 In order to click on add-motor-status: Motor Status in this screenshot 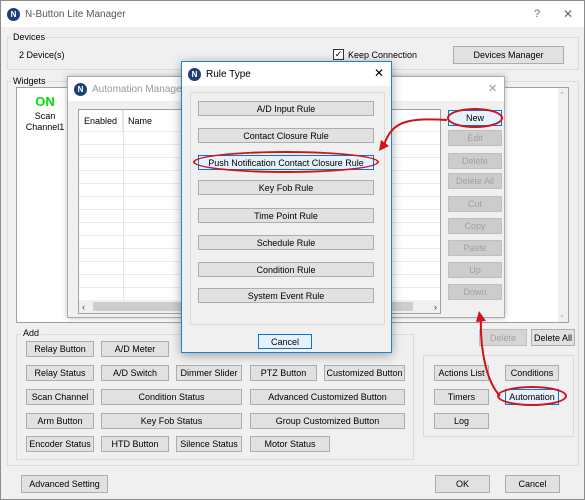, I will do `click(290, 444)`.